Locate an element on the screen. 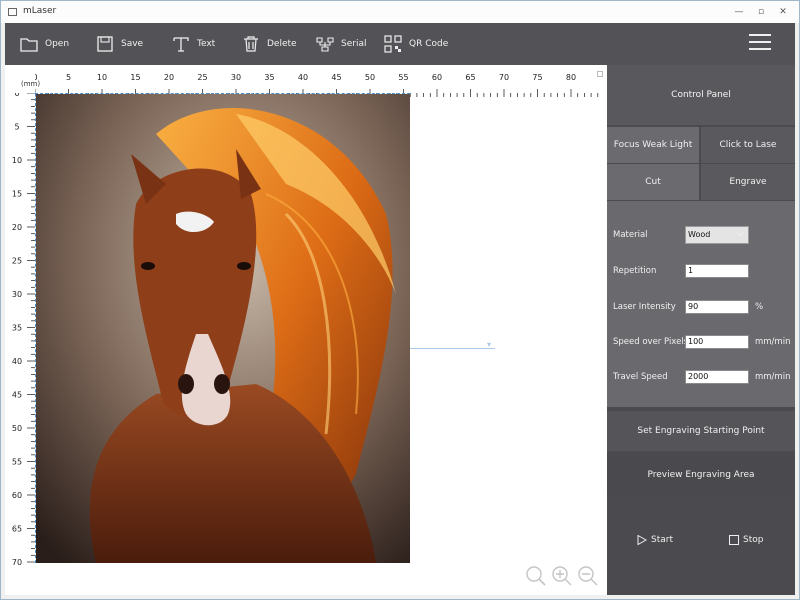 The width and height of the screenshot is (800, 600). start-stop-row: Start Stop is located at coordinates (701, 541).